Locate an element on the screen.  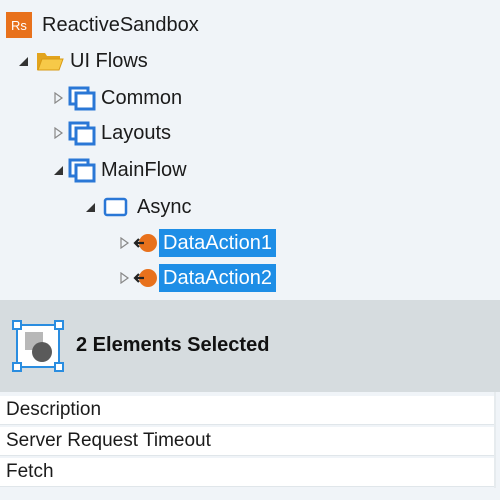
tree-item-mainflow: MainFlow is located at coordinates (121, 170).